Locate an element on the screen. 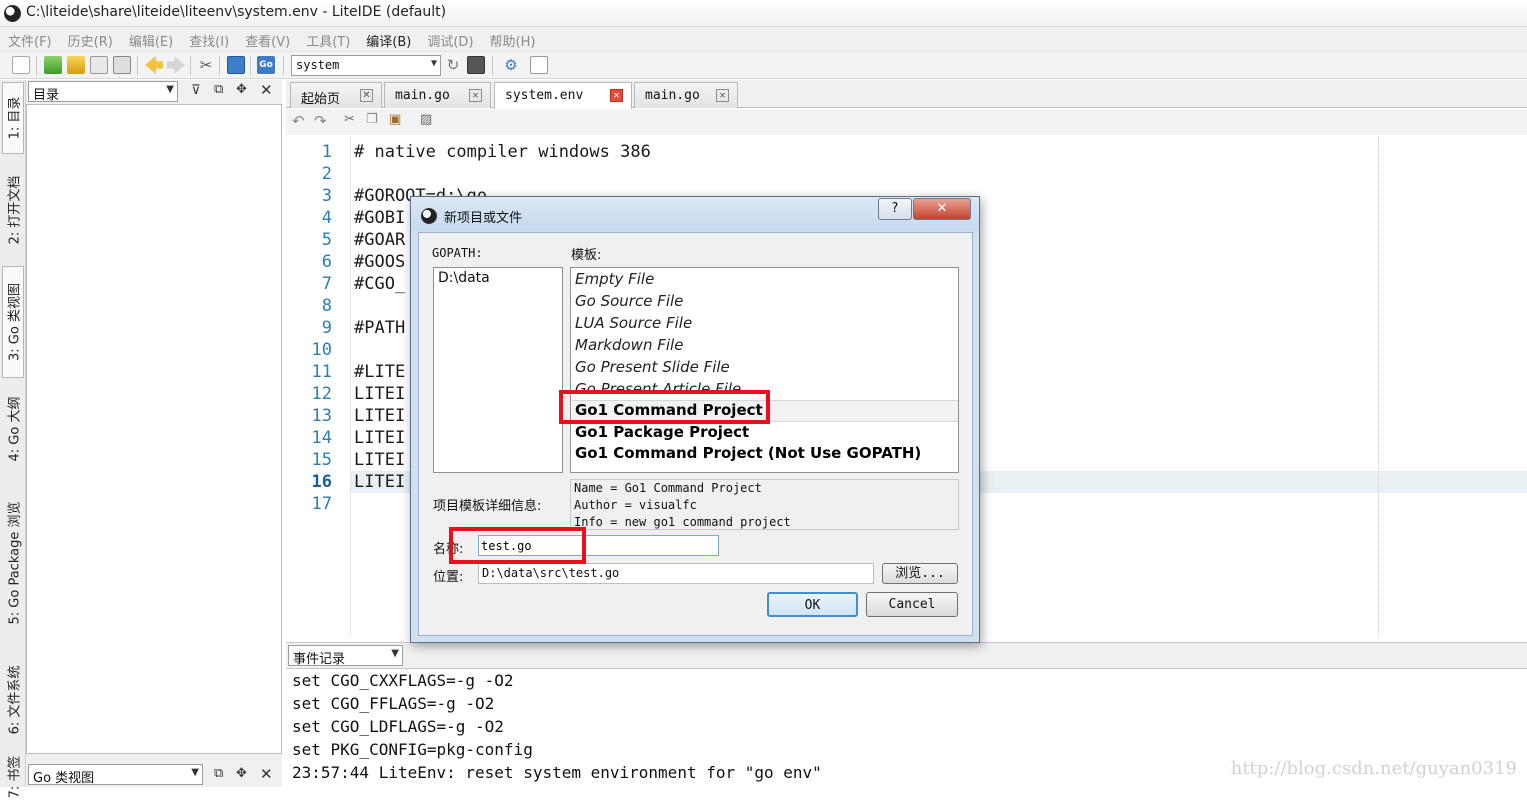  menu-history: 历史(R) is located at coordinates (90, 38).